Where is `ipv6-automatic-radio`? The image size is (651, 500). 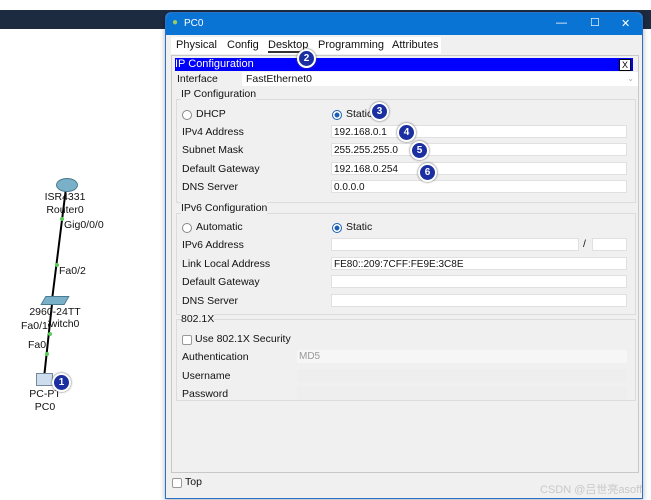
ipv6-automatic-radio is located at coordinates (187, 228).